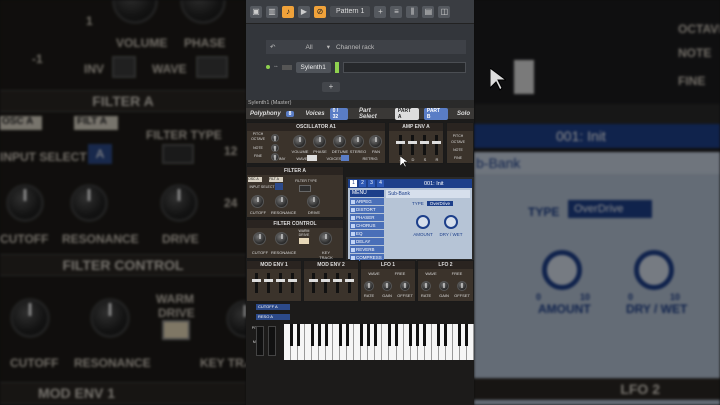 The height and width of the screenshot is (405, 720). Describe the element at coordinates (339, 141) in the screenshot. I see `detune-knob` at that location.